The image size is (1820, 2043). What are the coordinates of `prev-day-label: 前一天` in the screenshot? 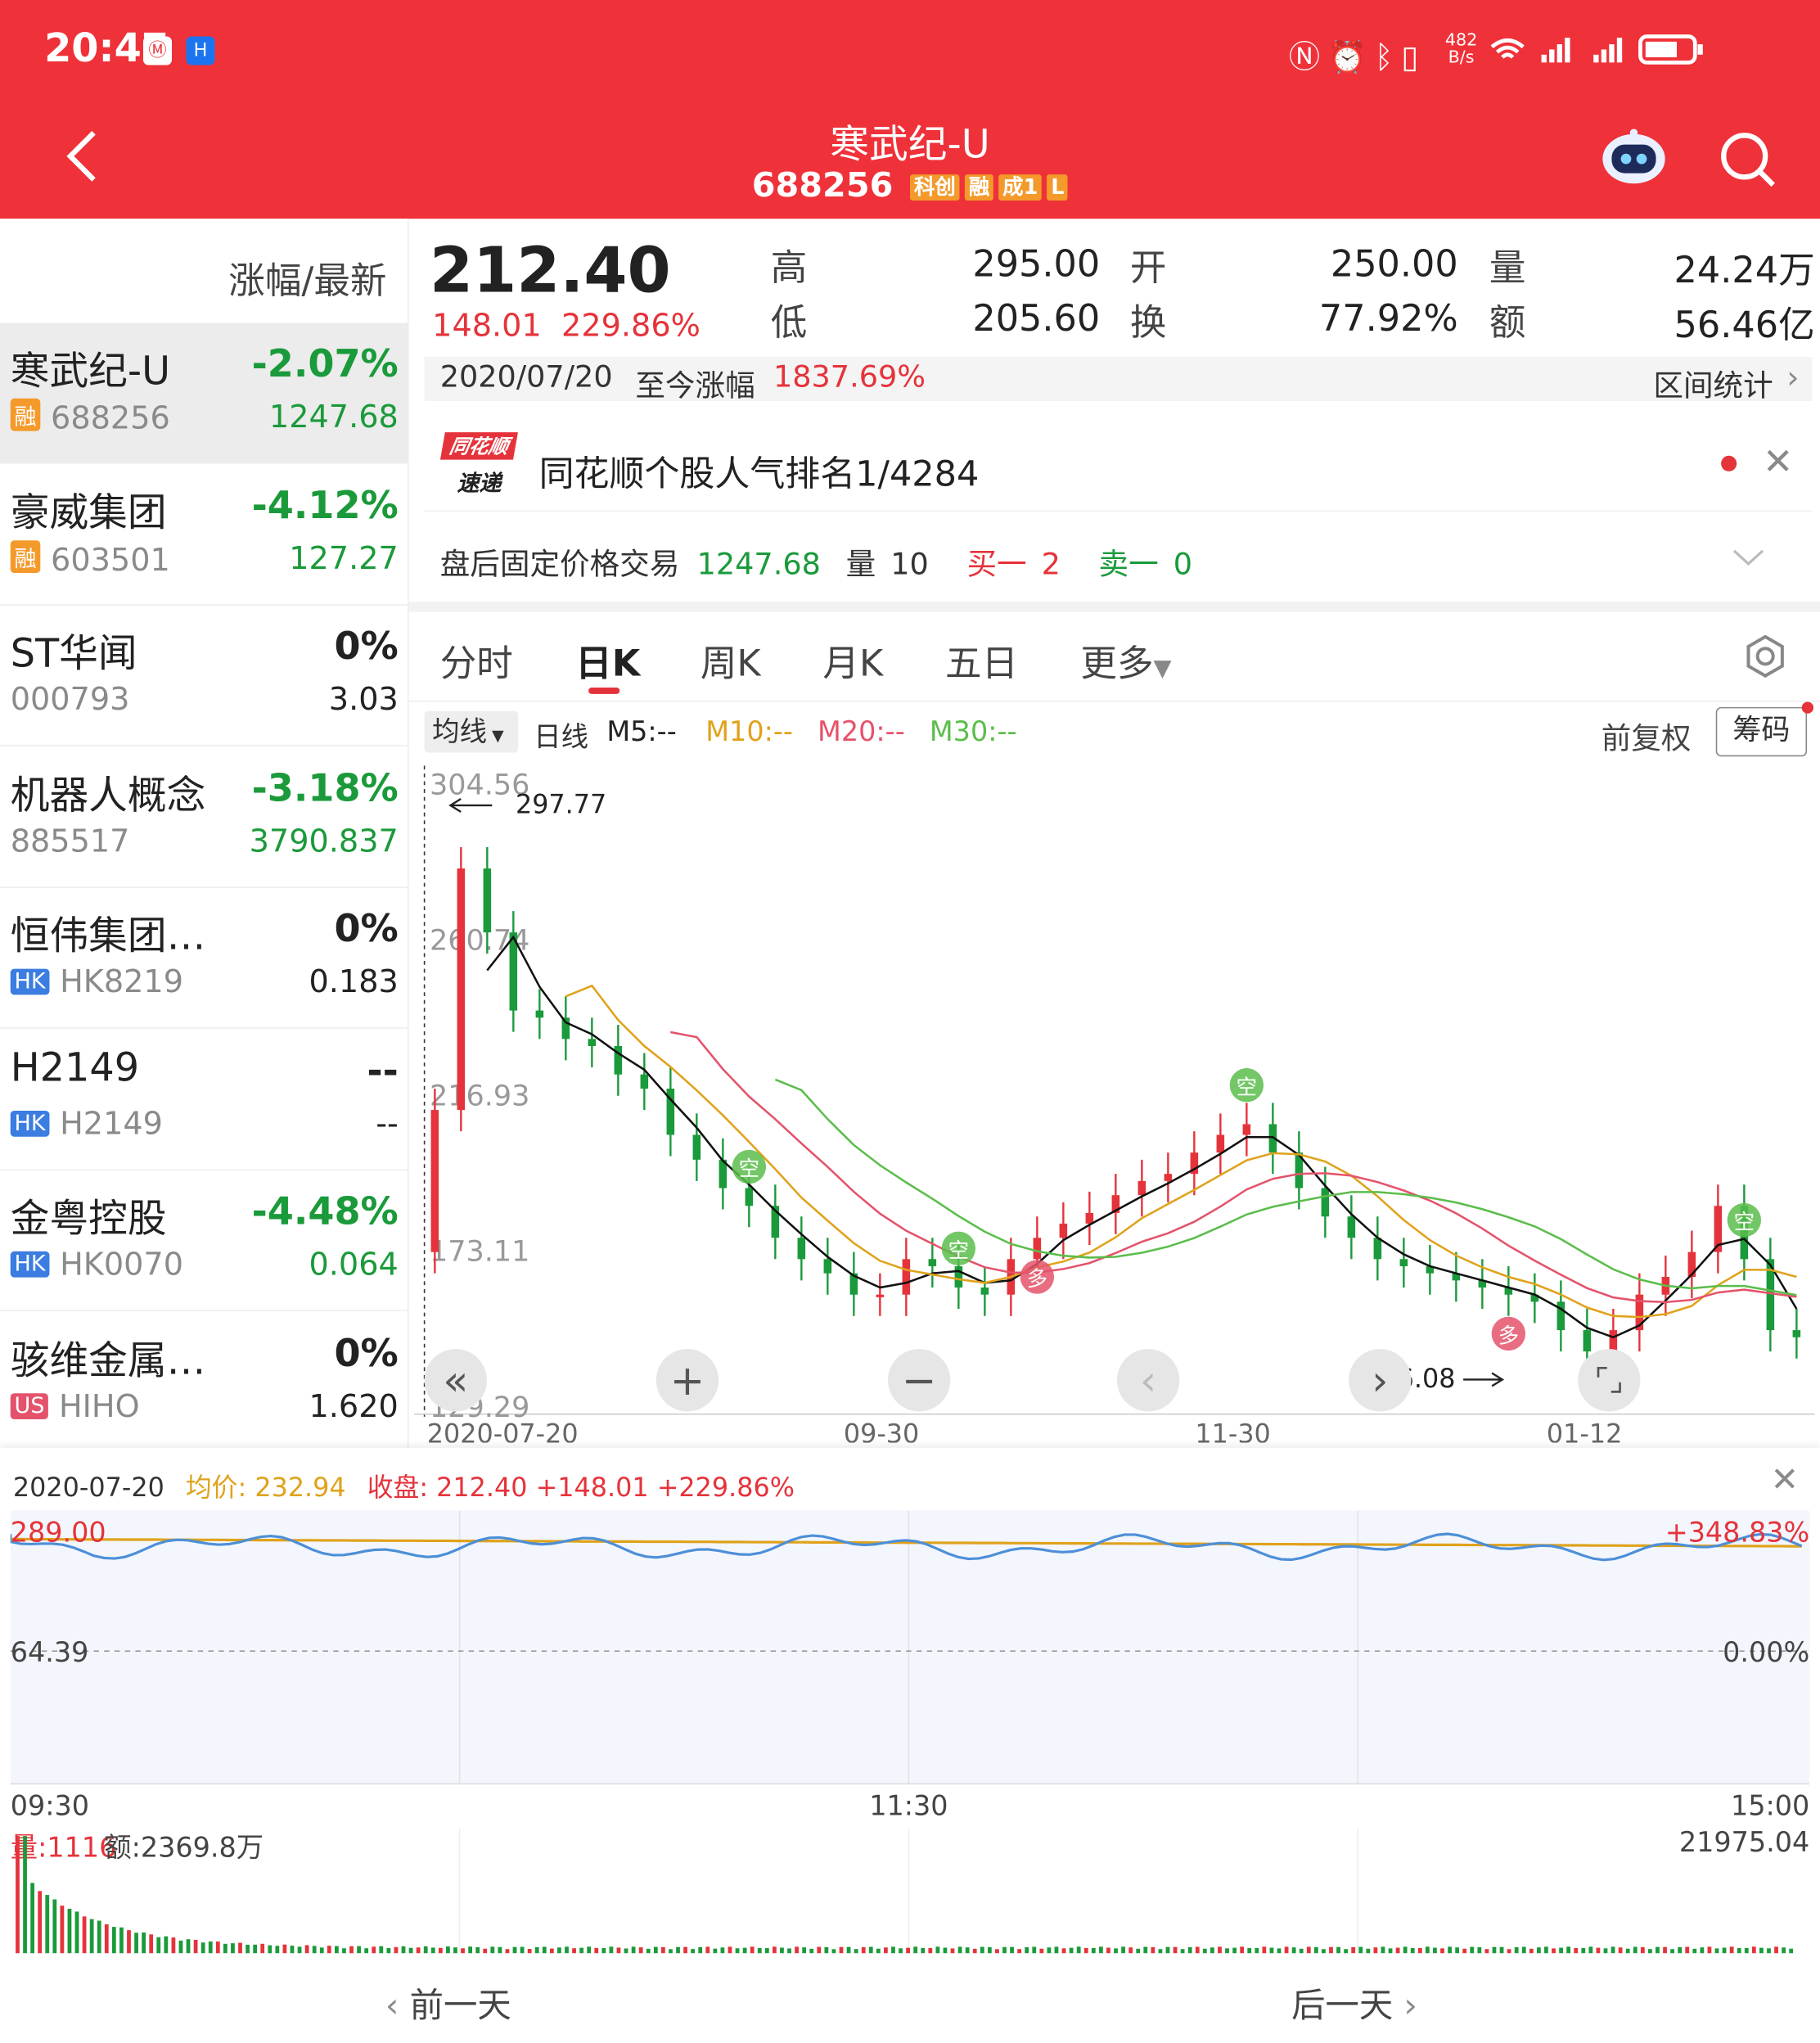 It's located at (460, 2007).